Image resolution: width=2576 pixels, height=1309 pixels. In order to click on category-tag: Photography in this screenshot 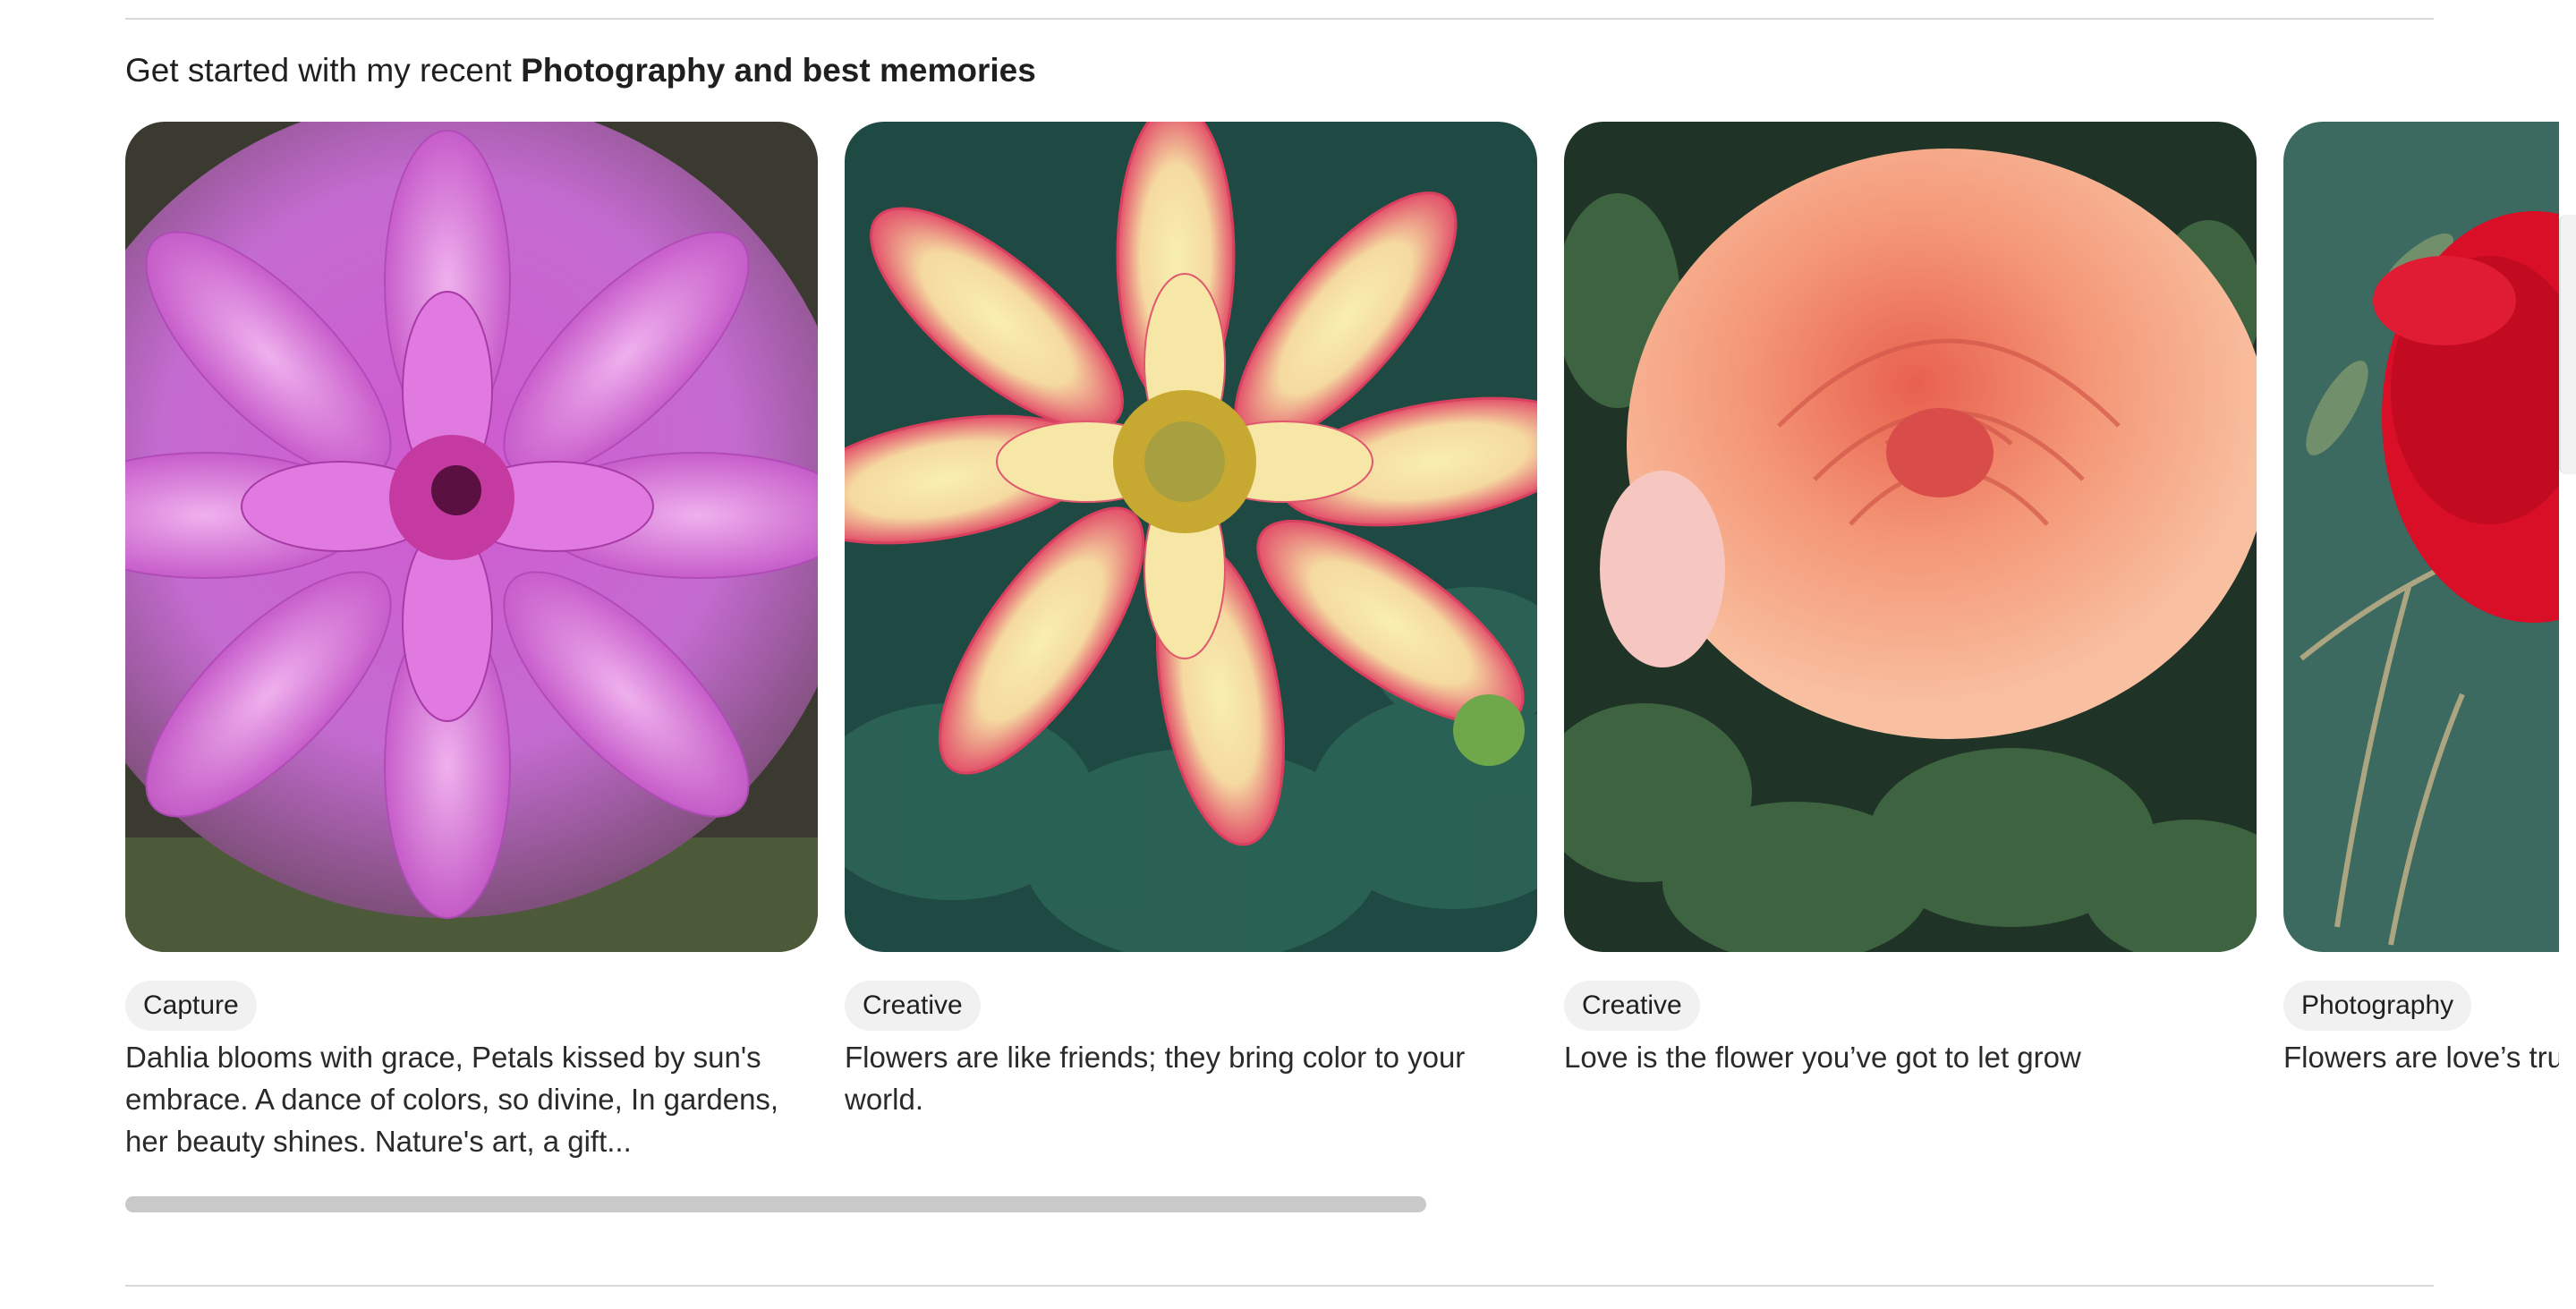, I will do `click(2377, 1006)`.